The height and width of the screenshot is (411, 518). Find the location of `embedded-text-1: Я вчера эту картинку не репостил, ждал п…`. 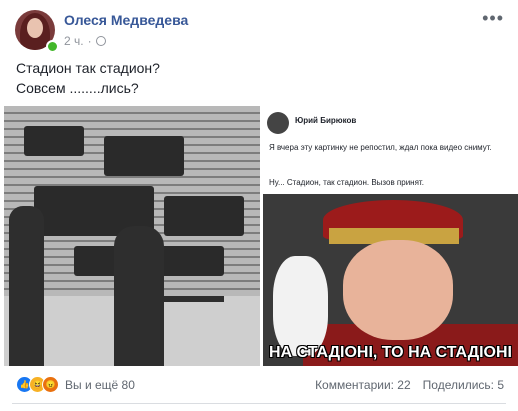

embedded-text-1: Я вчера эту картинку не репостил, ждал п… is located at coordinates (380, 147).